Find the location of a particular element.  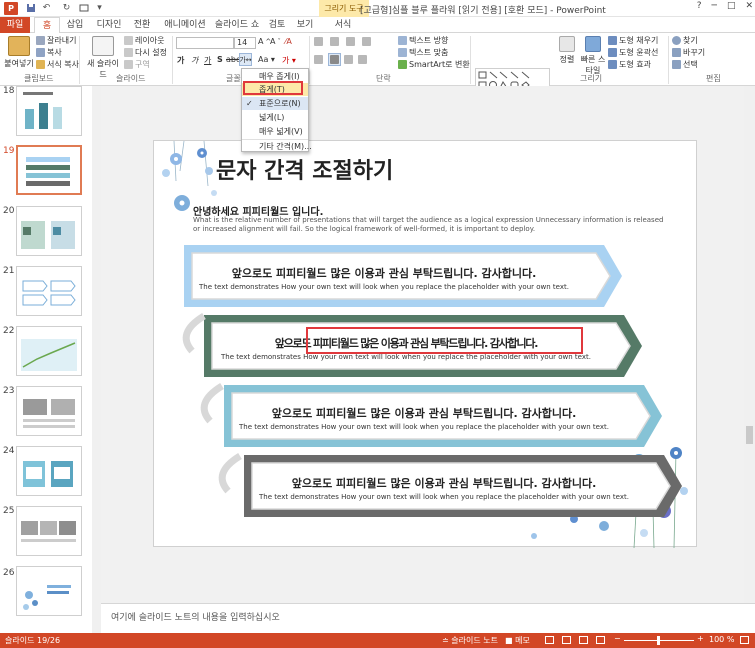

shape-effects-button: 도형 효과 is located at coordinates (629, 64).